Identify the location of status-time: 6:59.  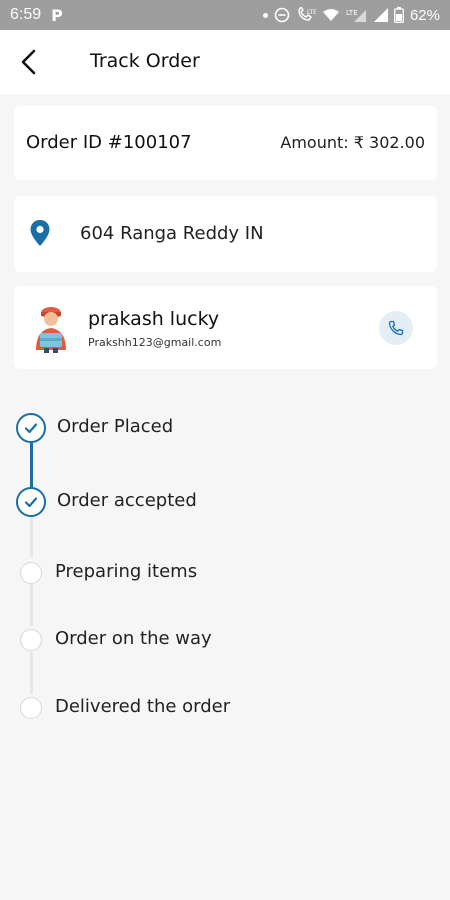
(26, 14).